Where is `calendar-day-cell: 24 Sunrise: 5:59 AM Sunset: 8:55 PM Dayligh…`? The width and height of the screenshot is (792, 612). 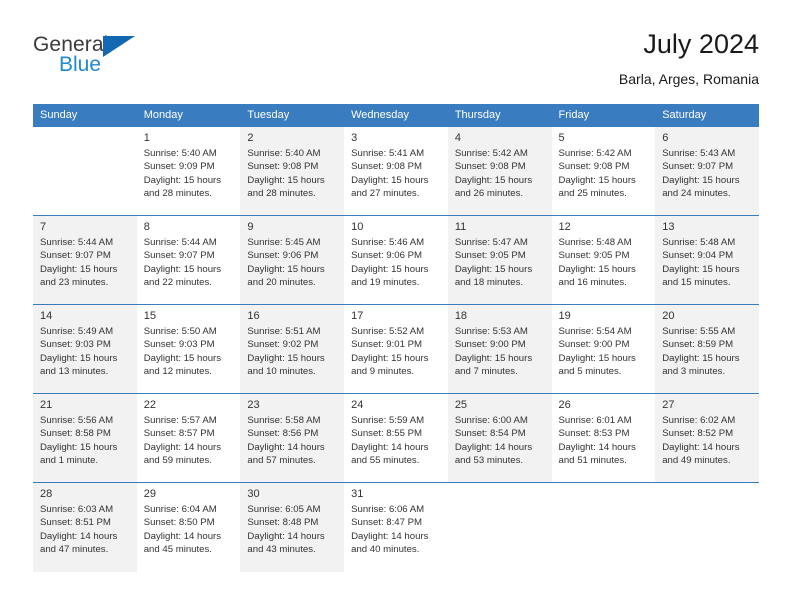 calendar-day-cell: 24 Sunrise: 5:59 AM Sunset: 8:55 PM Dayligh… is located at coordinates (396, 438).